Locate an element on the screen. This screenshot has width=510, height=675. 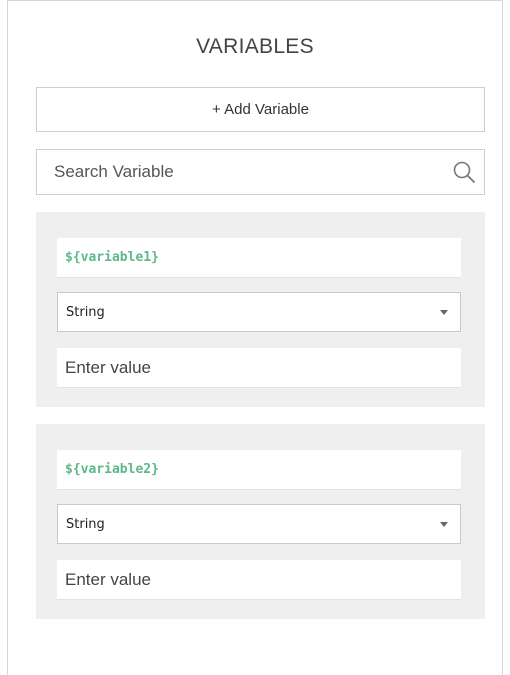
search-icon is located at coordinates (464, 172).